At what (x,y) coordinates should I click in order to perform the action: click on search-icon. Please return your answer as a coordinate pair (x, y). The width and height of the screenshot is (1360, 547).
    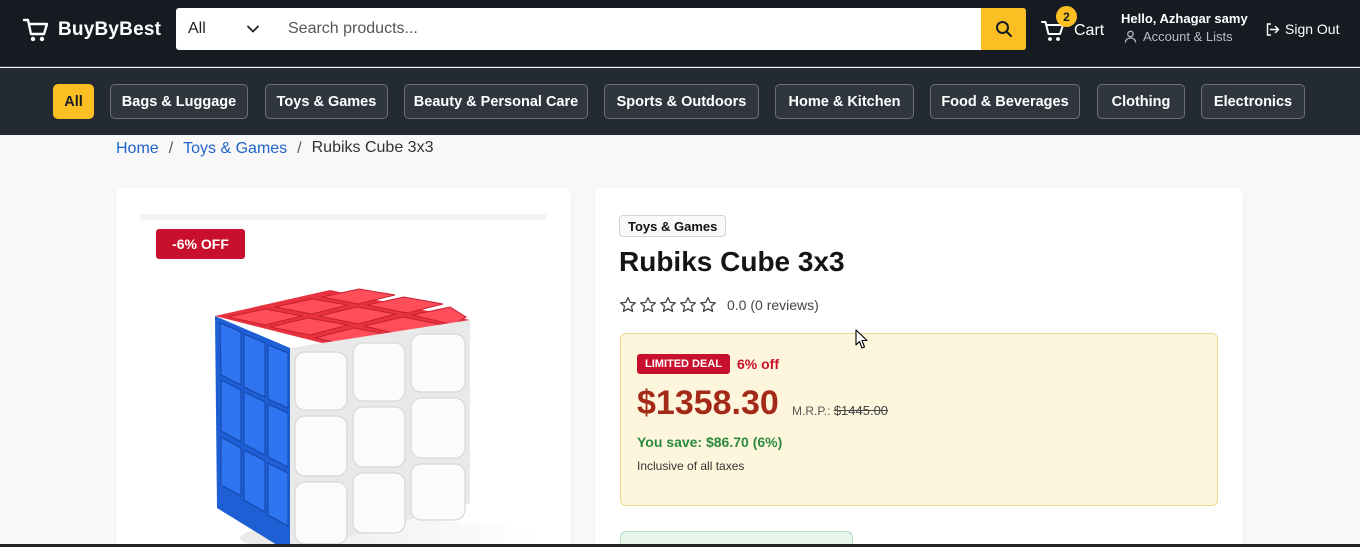
    Looking at the image, I should click on (1003, 29).